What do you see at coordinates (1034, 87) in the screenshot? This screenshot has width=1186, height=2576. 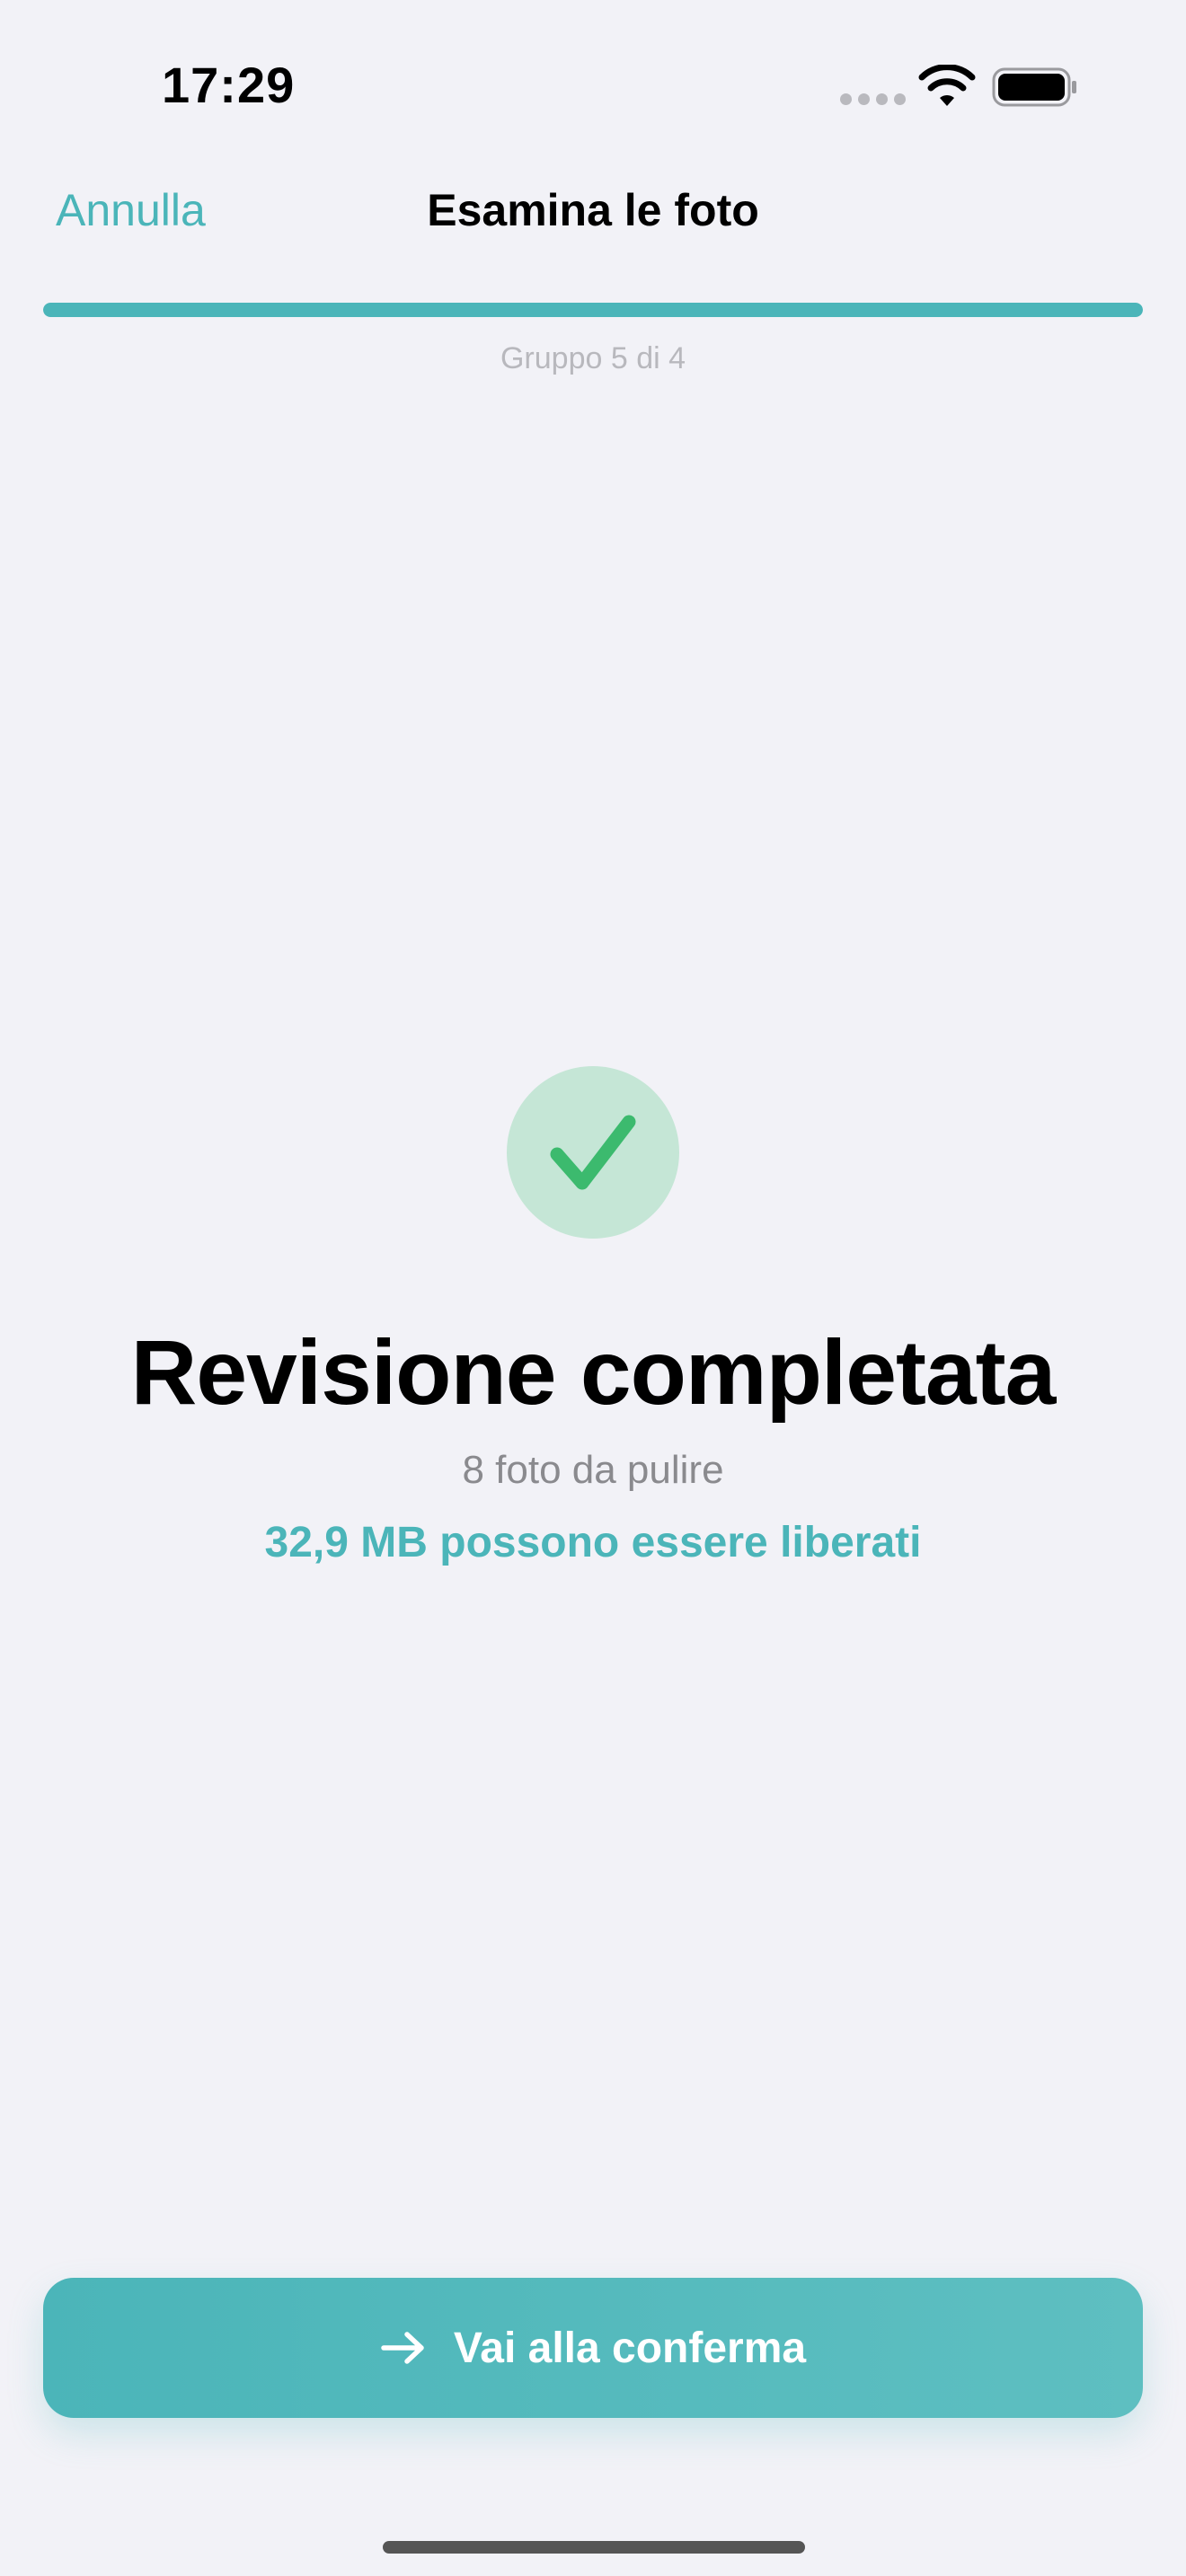 I see `battery-icon` at bounding box center [1034, 87].